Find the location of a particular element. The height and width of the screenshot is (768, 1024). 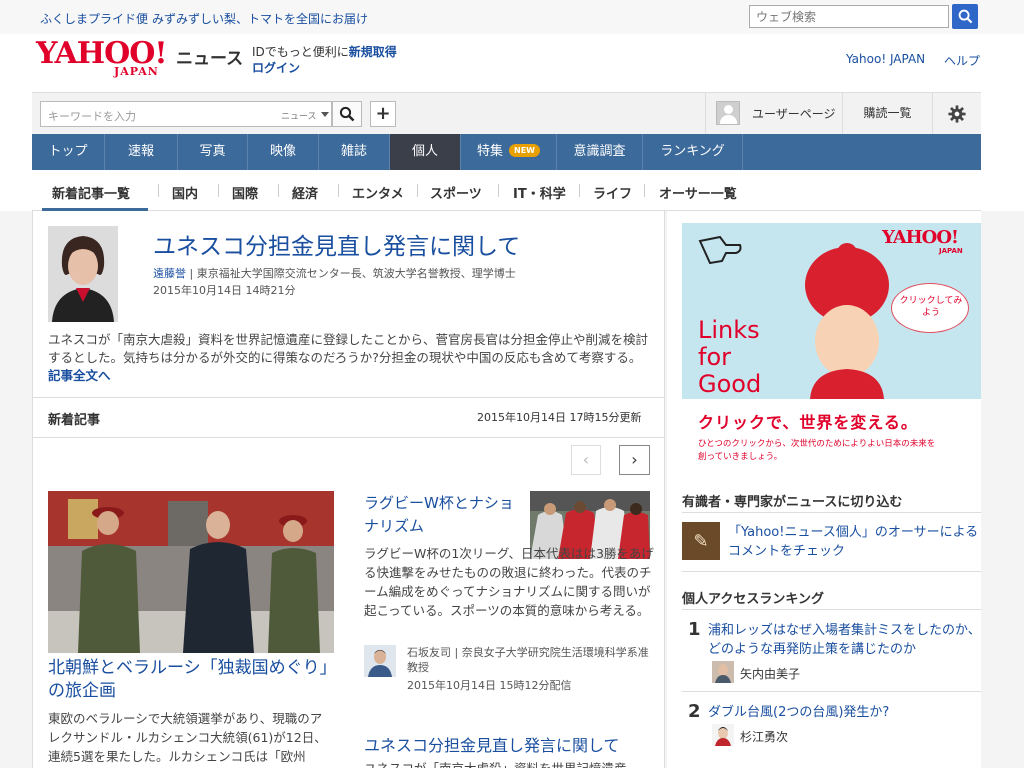

user-page-label: ユーザーページ is located at coordinates (794, 114).